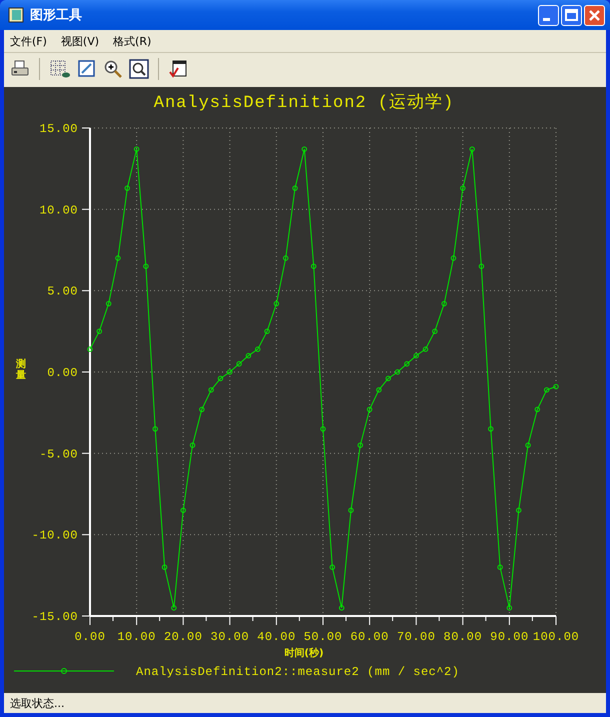 The height and width of the screenshot is (717, 610). Describe the element at coordinates (548, 15) in the screenshot. I see `minimize-button` at that location.